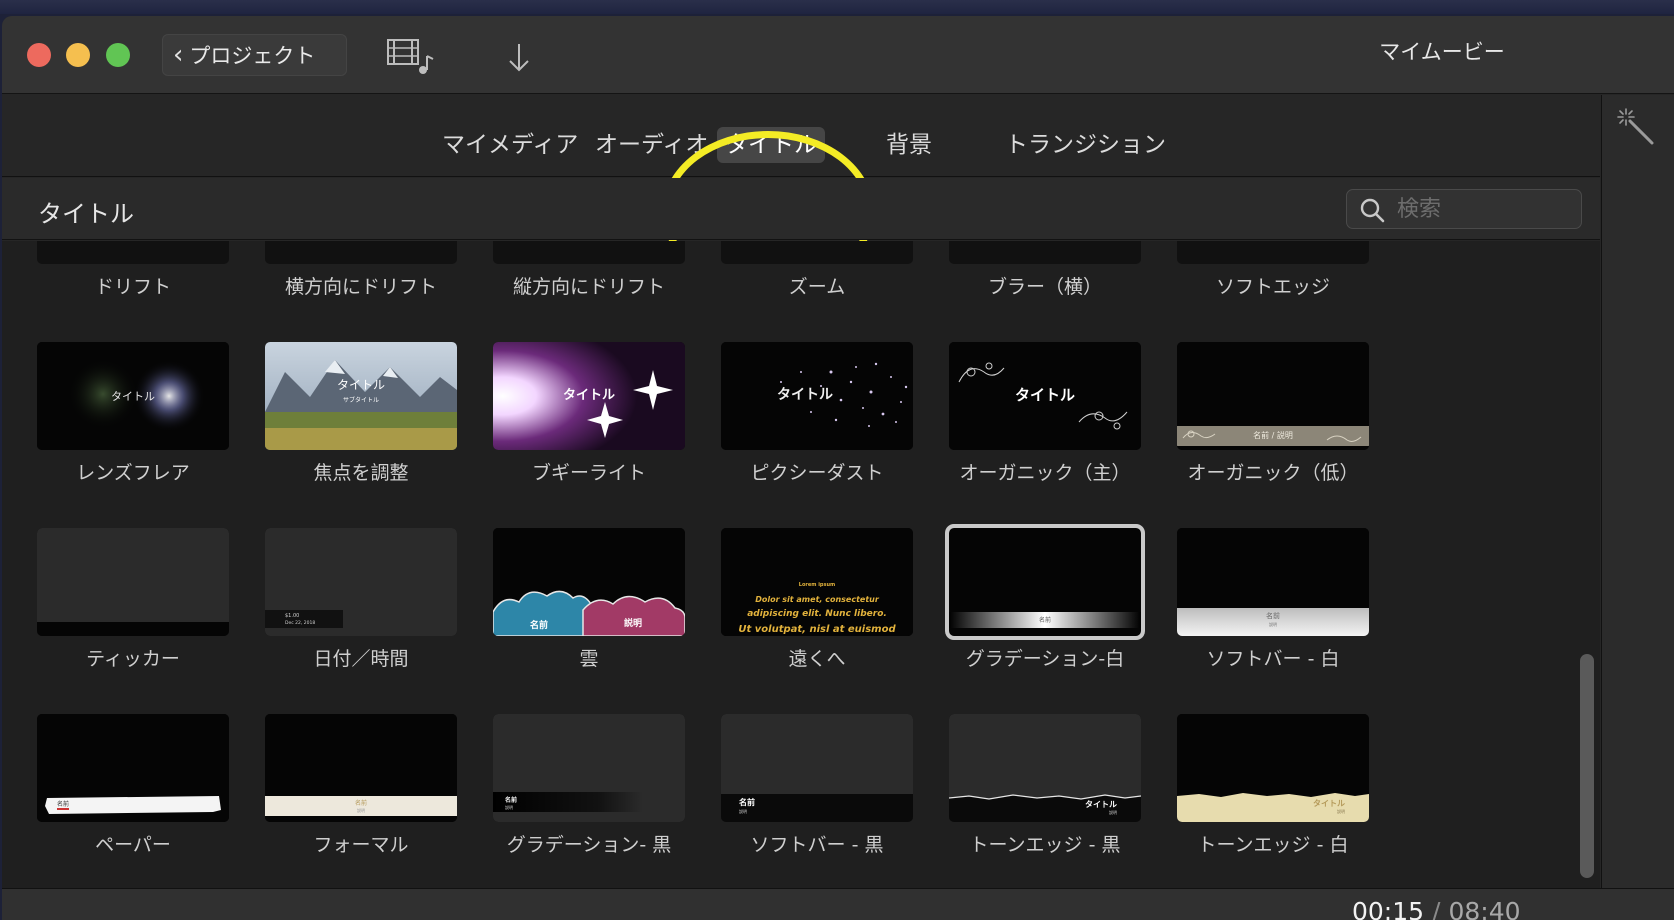 The image size is (1674, 920). What do you see at coordinates (519, 58) in the screenshot?
I see `import-arrow-icon` at bounding box center [519, 58].